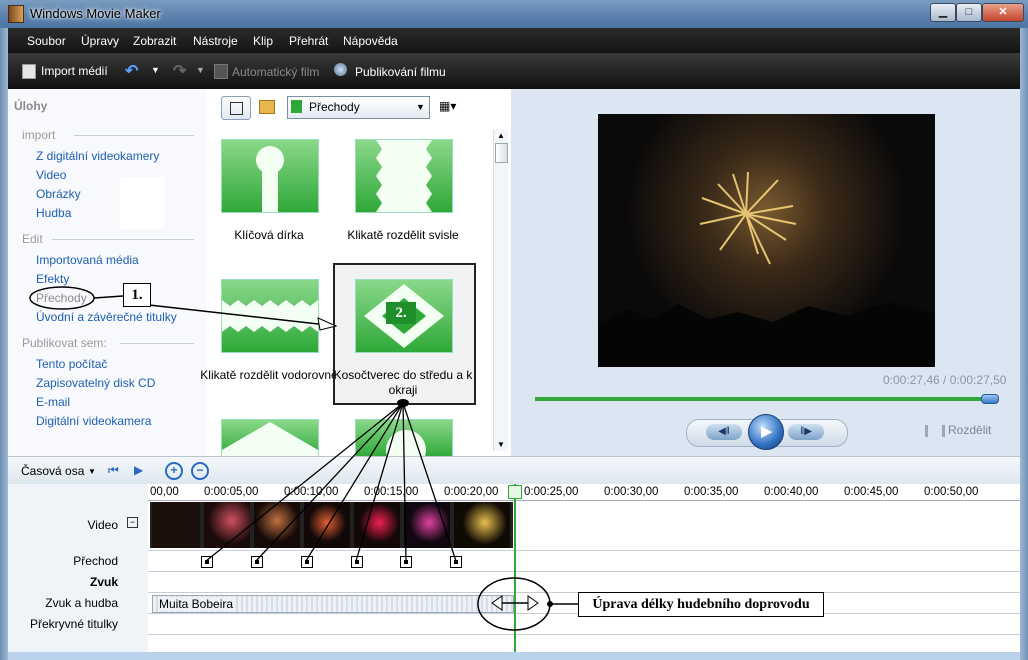 Image resolution: width=1028 pixels, height=660 pixels. Describe the element at coordinates (174, 471) in the screenshot. I see `zoom-in-icon: +` at that location.